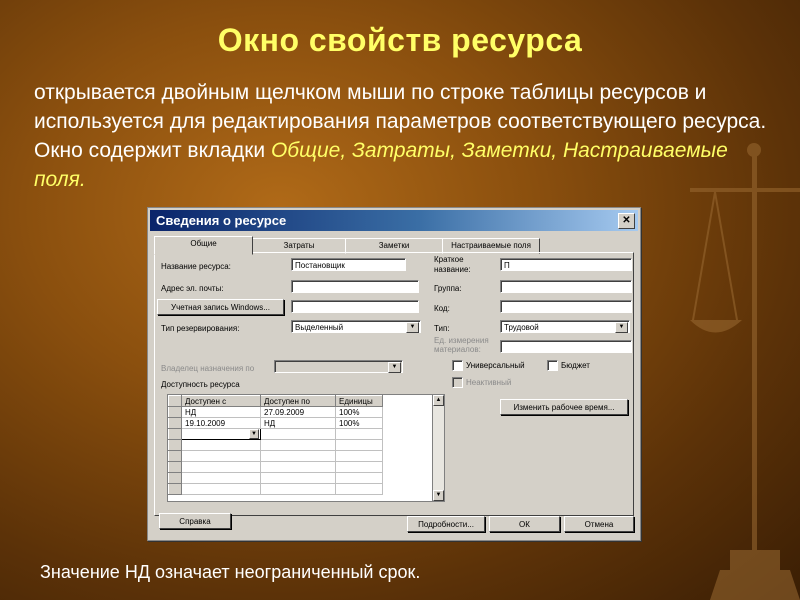 The height and width of the screenshot is (600, 800). What do you see at coordinates (196, 266) in the screenshot?
I see `name-label: Название ресурса:` at bounding box center [196, 266].